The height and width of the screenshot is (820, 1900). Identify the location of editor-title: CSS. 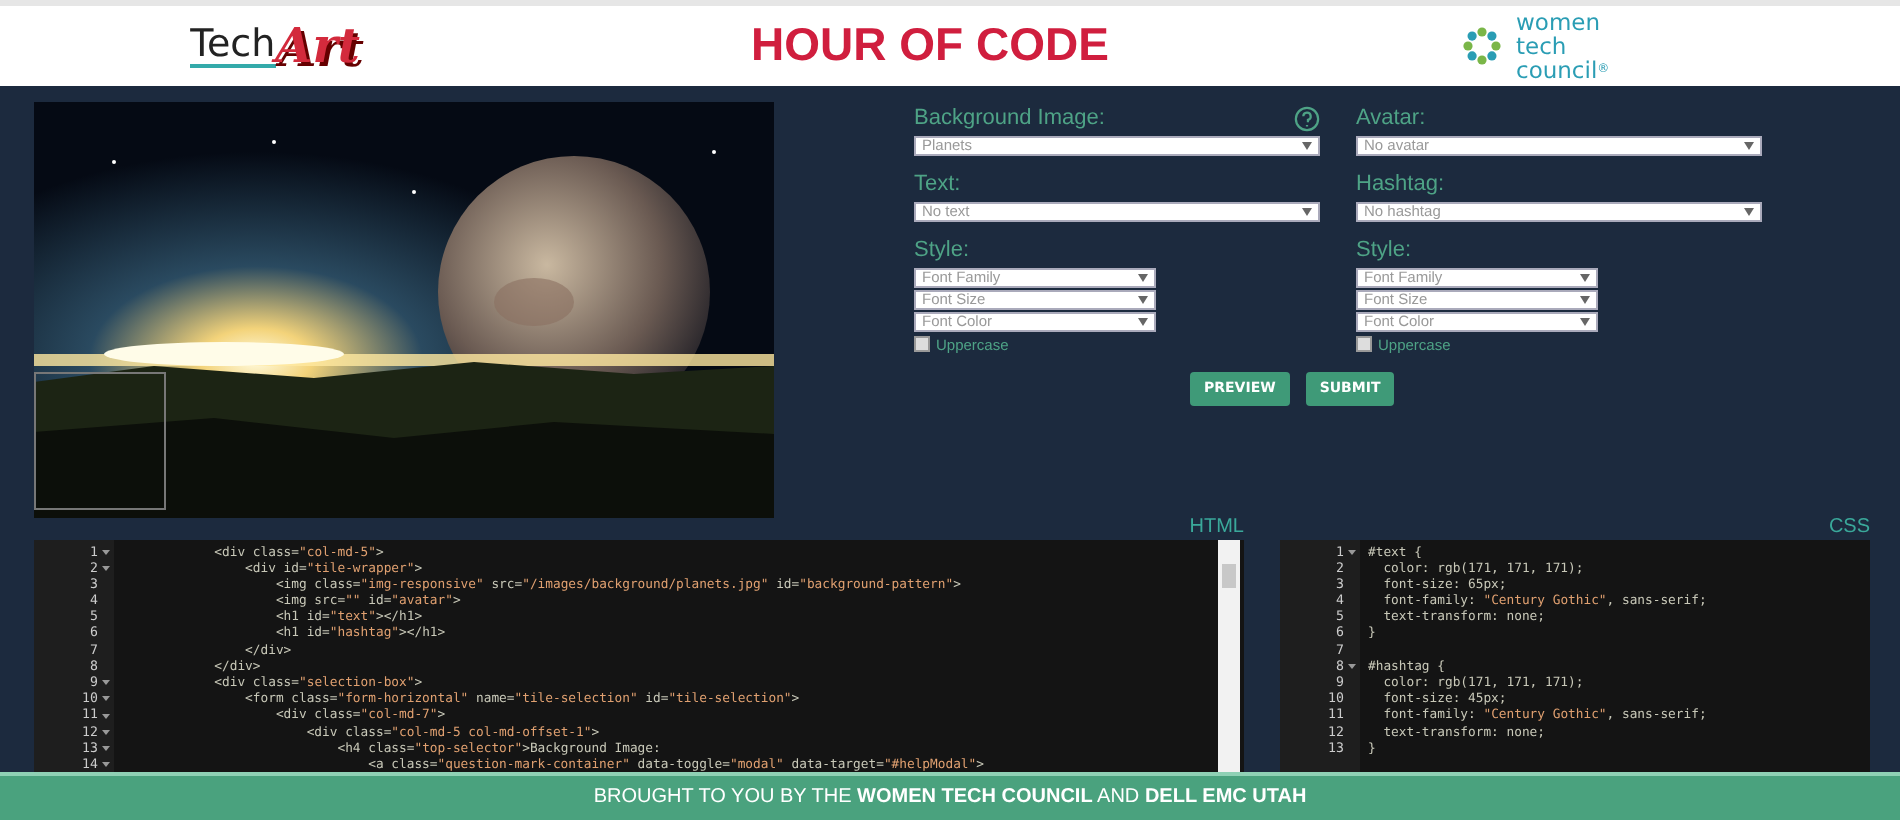
(1849, 527).